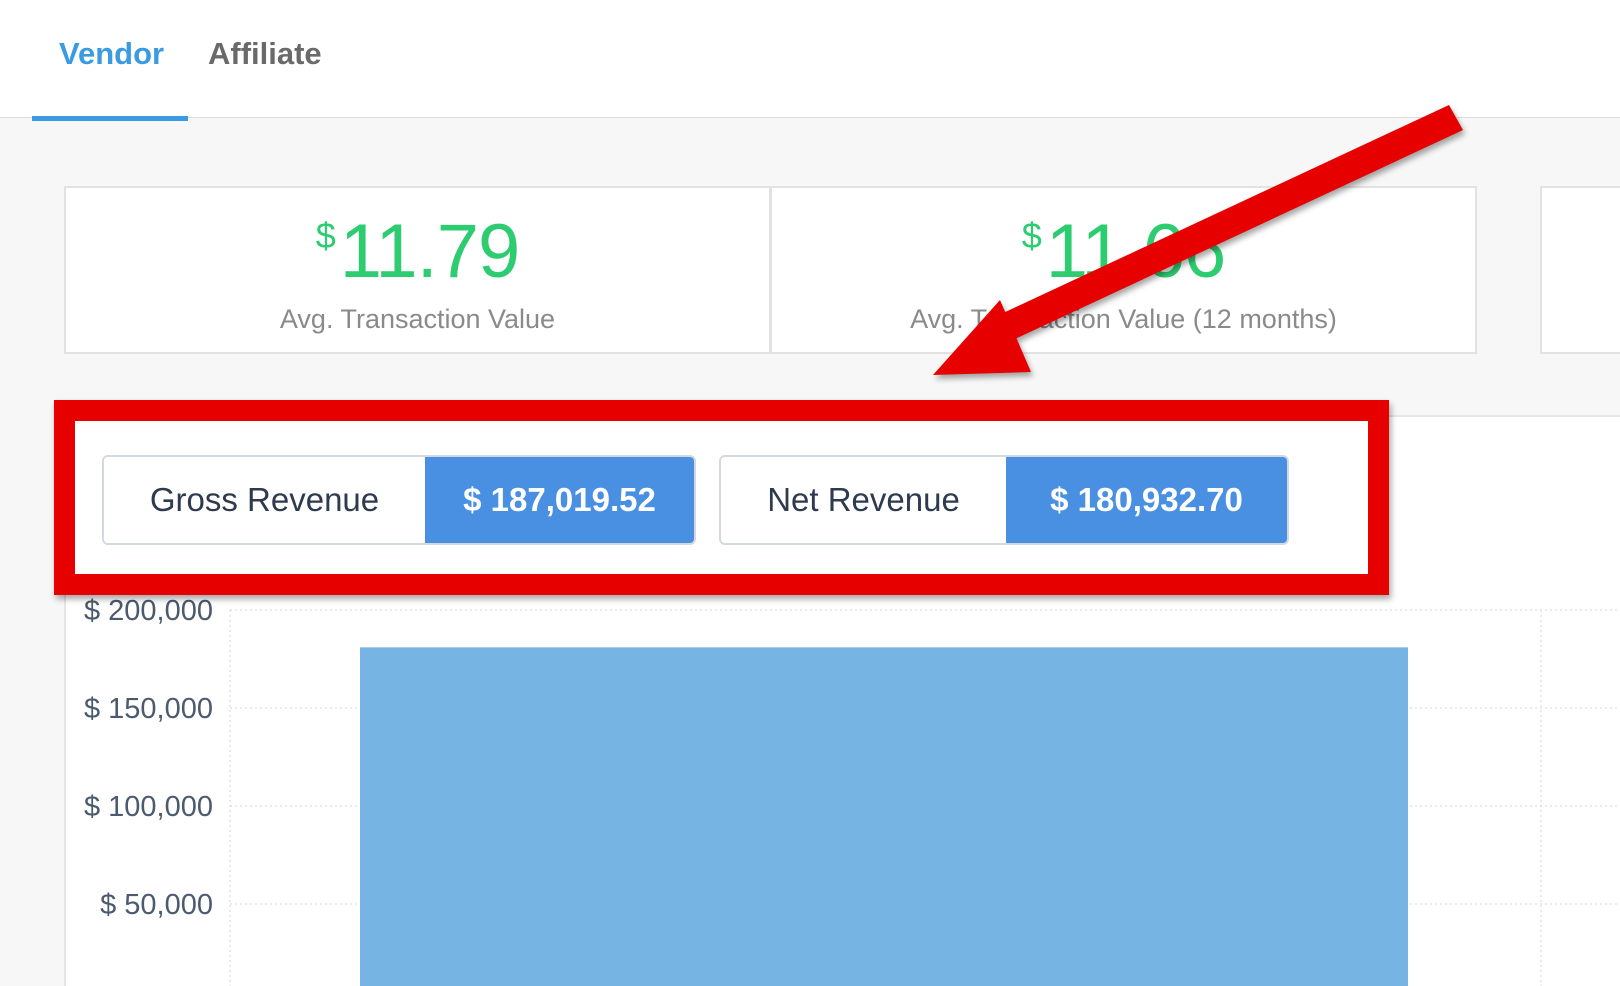  Describe the element at coordinates (148, 709) in the screenshot. I see `y-tick-label: $ 150,000` at that location.